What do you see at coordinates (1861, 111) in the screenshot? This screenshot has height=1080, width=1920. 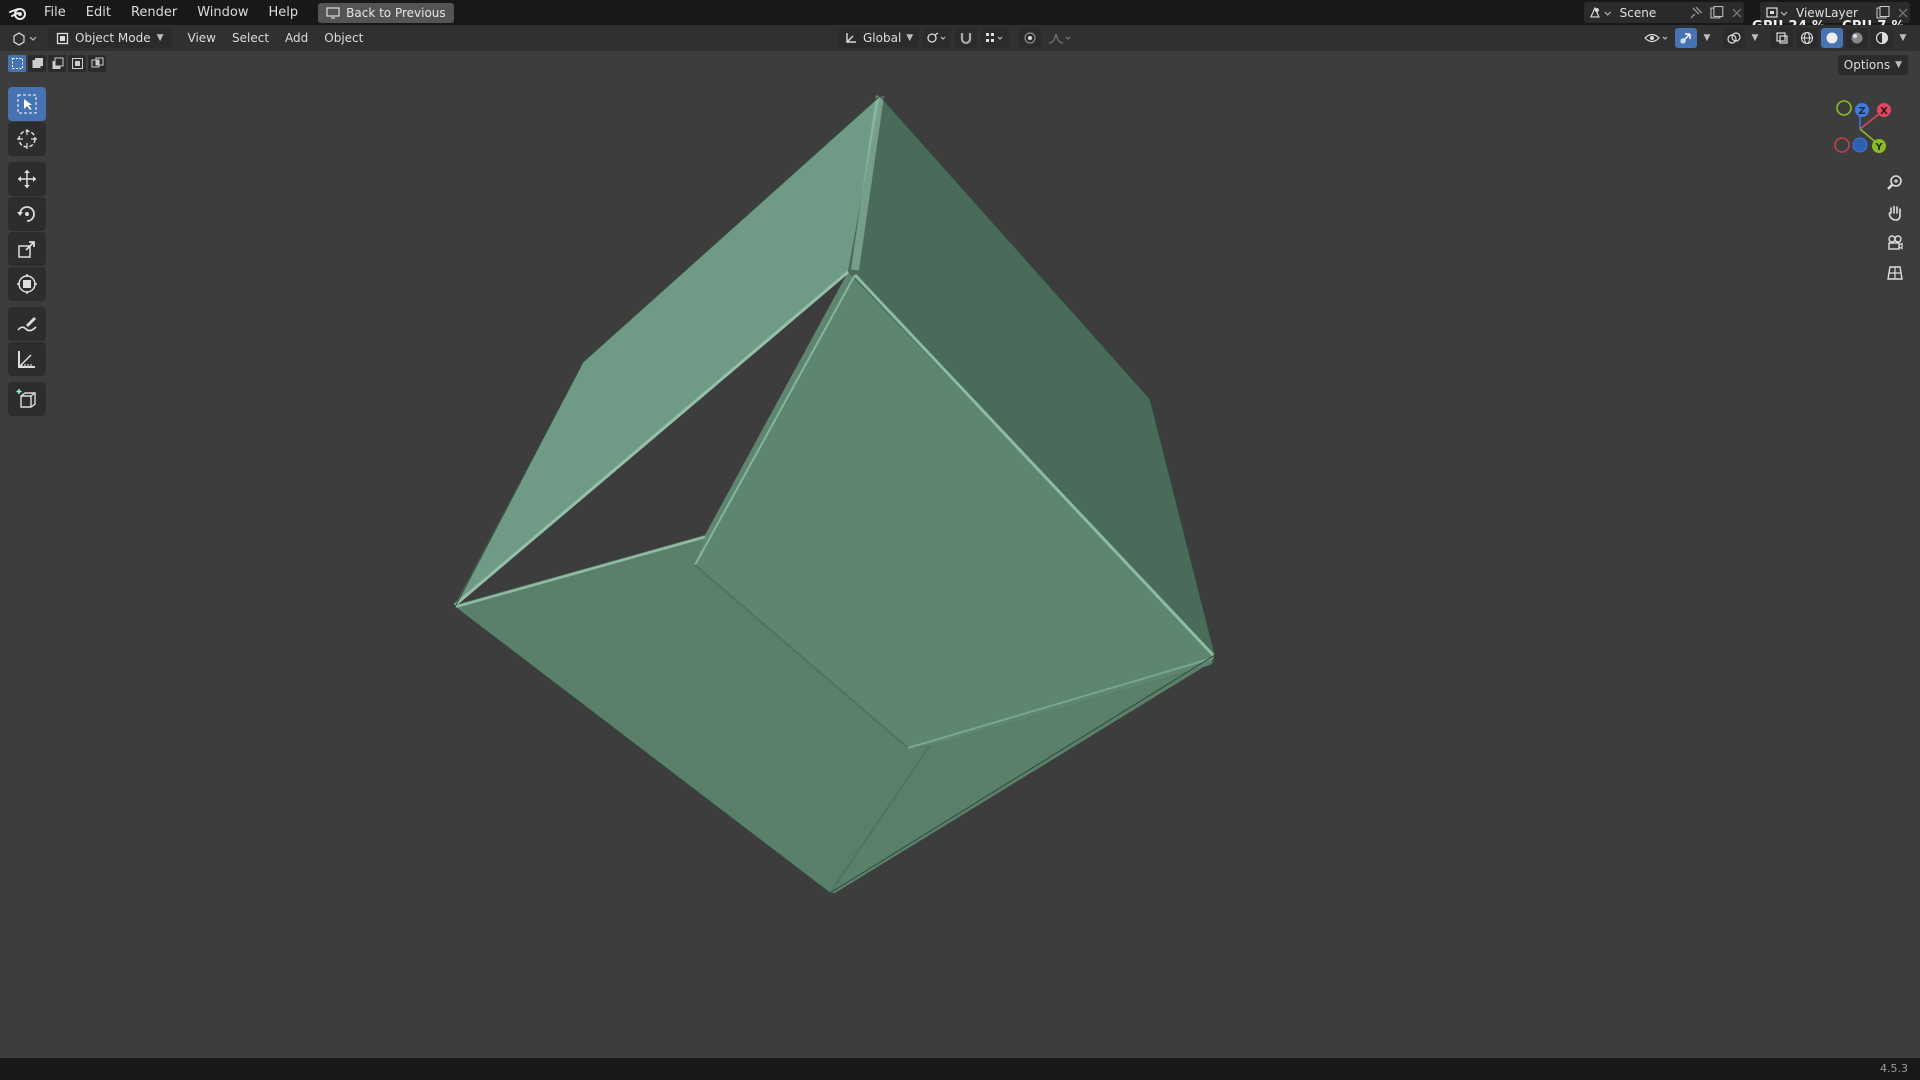 I see `gizmo-z-label: Z` at bounding box center [1861, 111].